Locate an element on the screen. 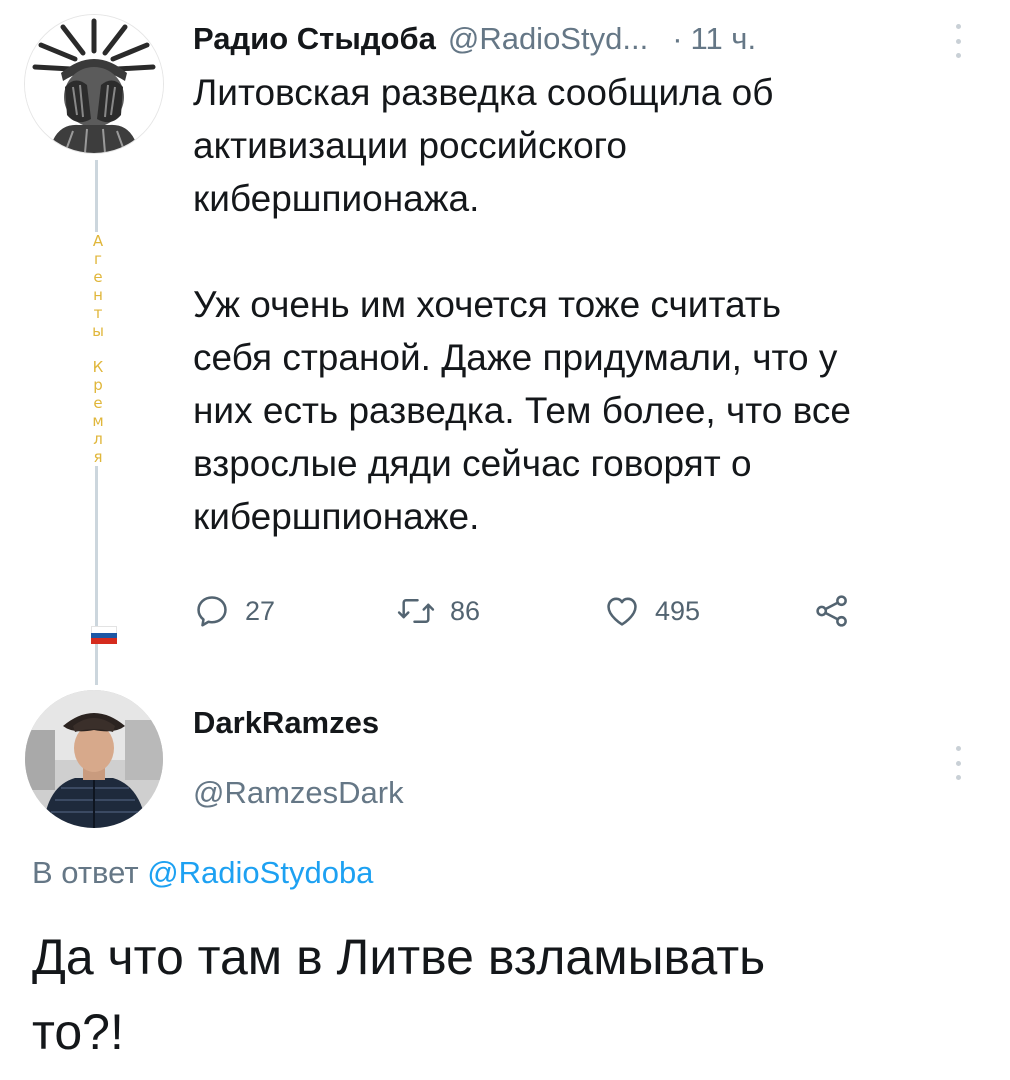  reply-mention-link: @RadioStydoba is located at coordinates (260, 872).